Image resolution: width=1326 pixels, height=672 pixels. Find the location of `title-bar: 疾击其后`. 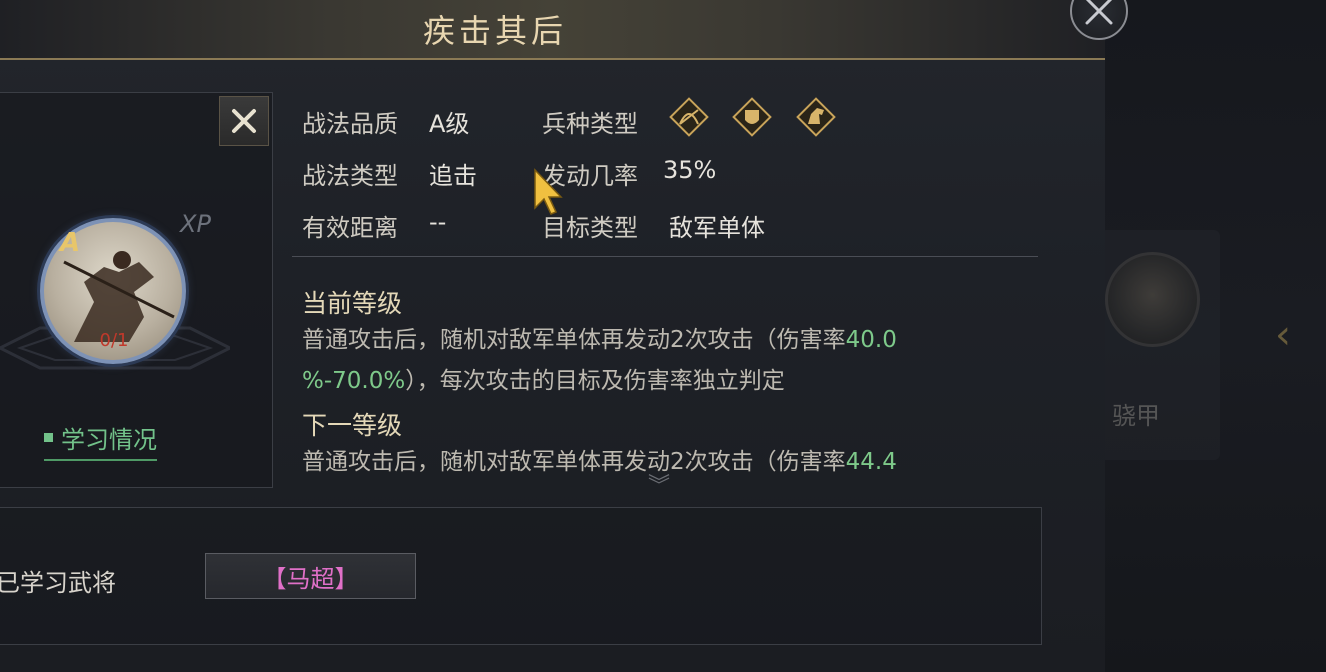

title-bar: 疾击其后 is located at coordinates (552, 30).